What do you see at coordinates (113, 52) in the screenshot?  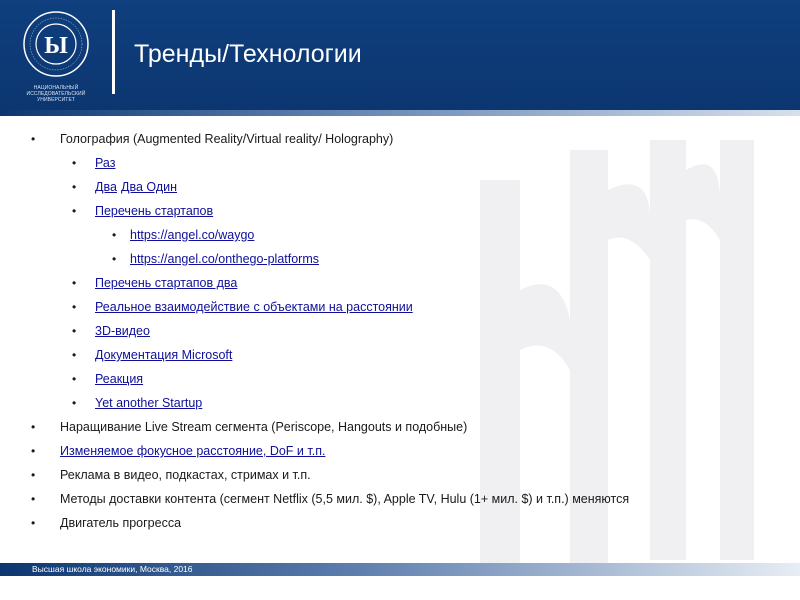 I see `header-divider` at bounding box center [113, 52].